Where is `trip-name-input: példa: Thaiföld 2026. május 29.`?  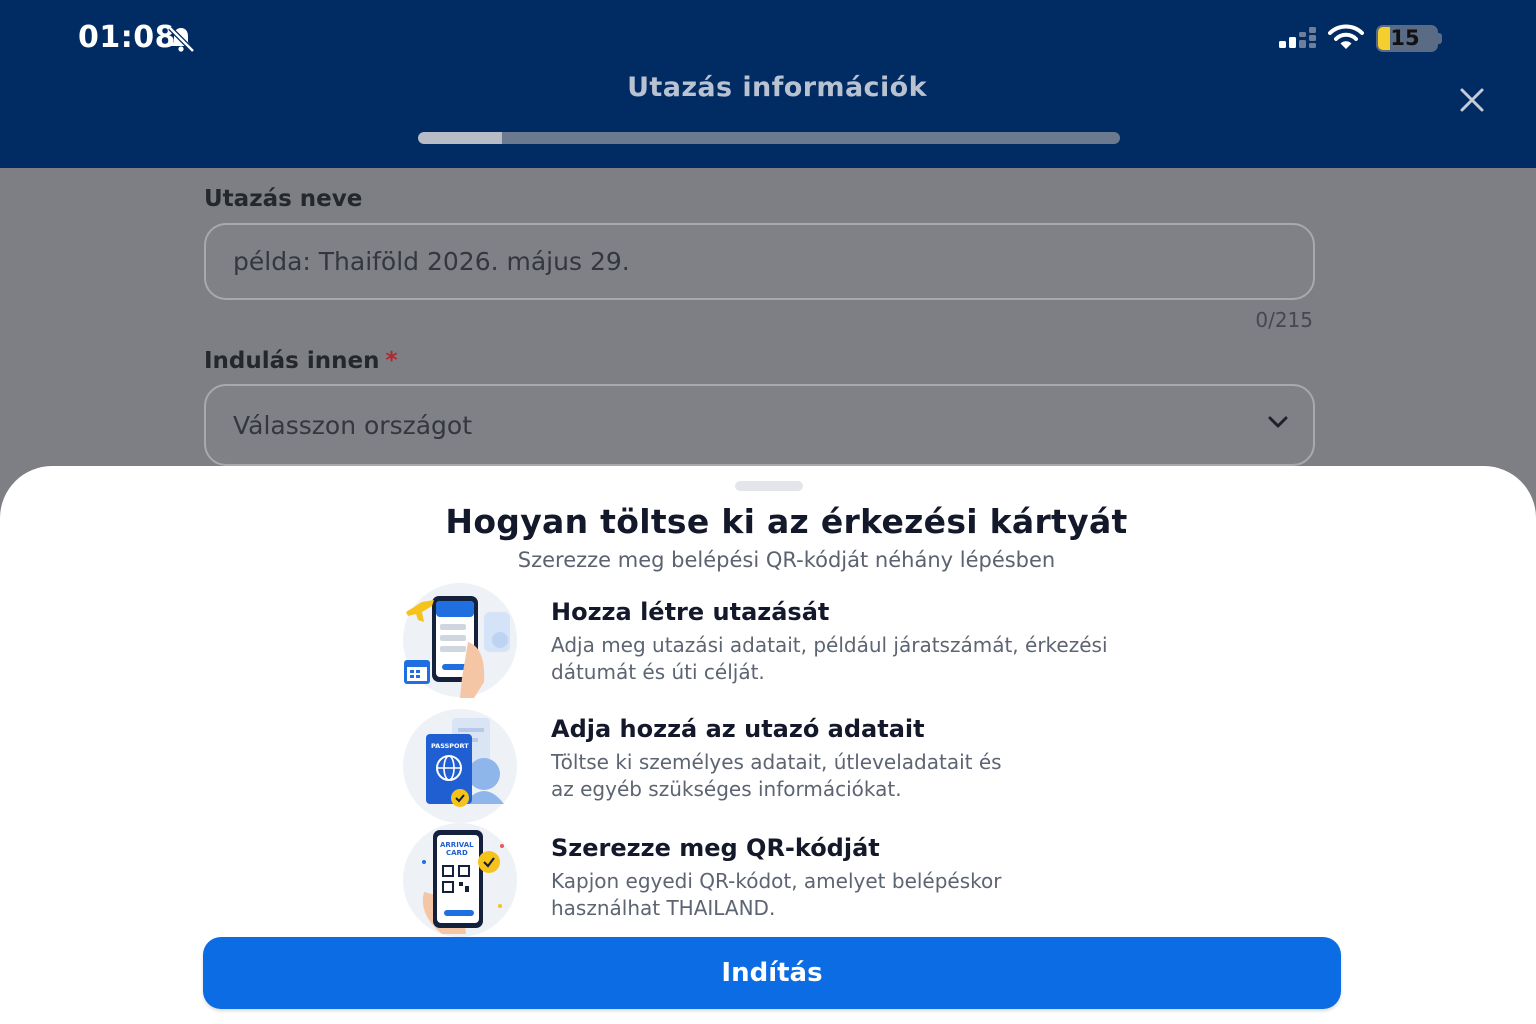
trip-name-input: példa: Thaiföld 2026. május 29. is located at coordinates (759, 261).